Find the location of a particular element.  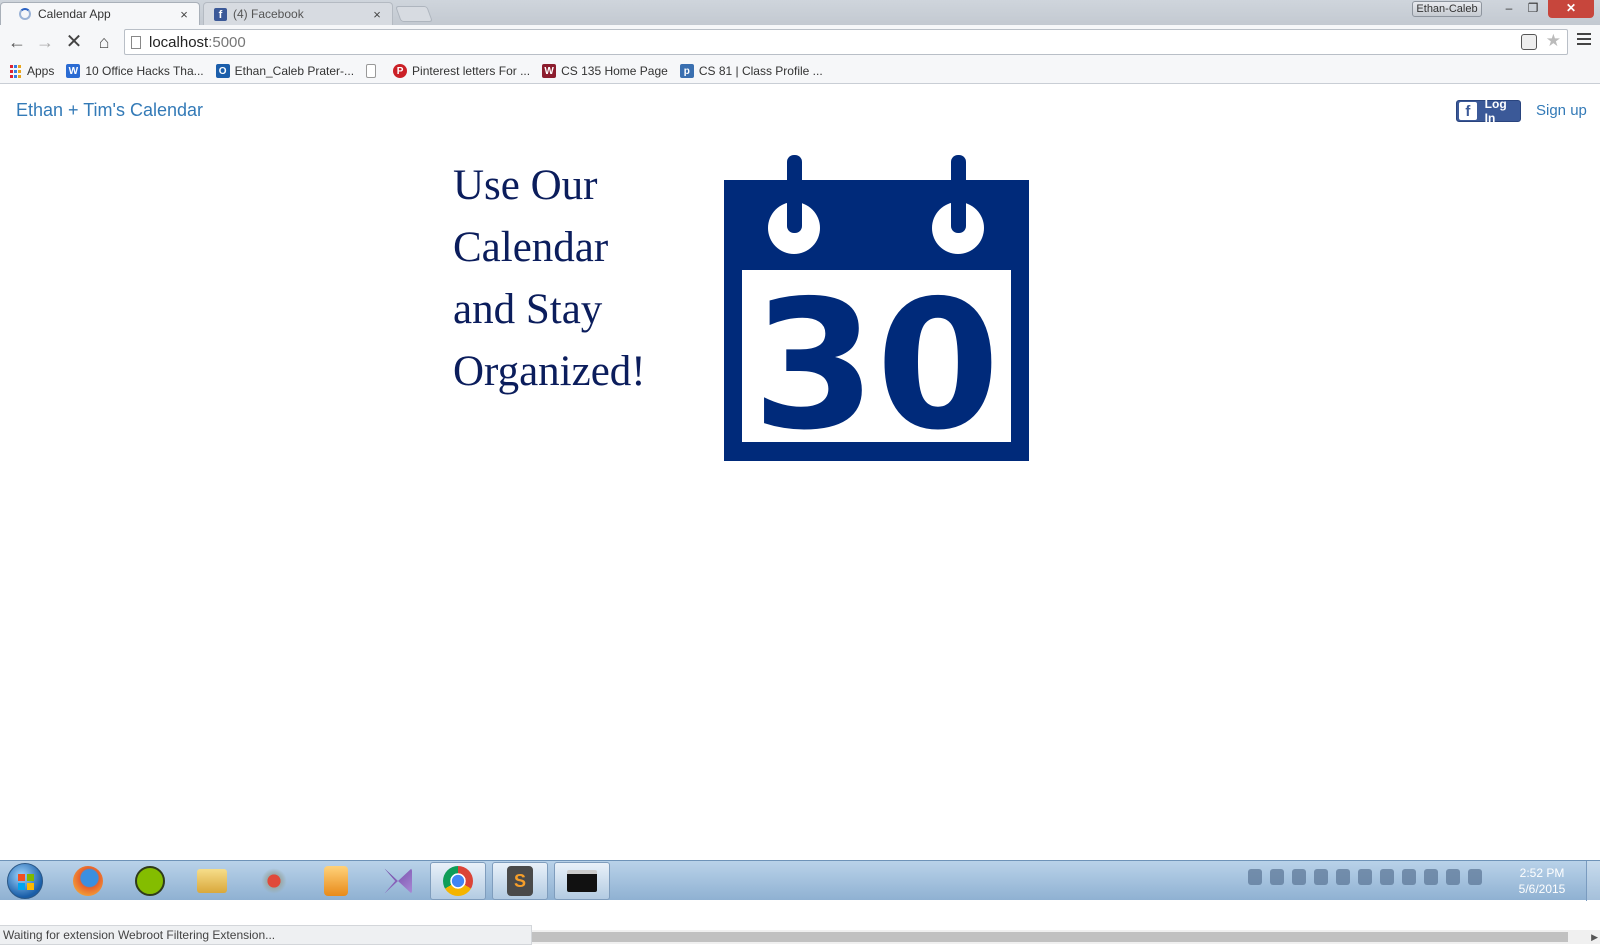

blank-page-icon is located at coordinates (371, 71).